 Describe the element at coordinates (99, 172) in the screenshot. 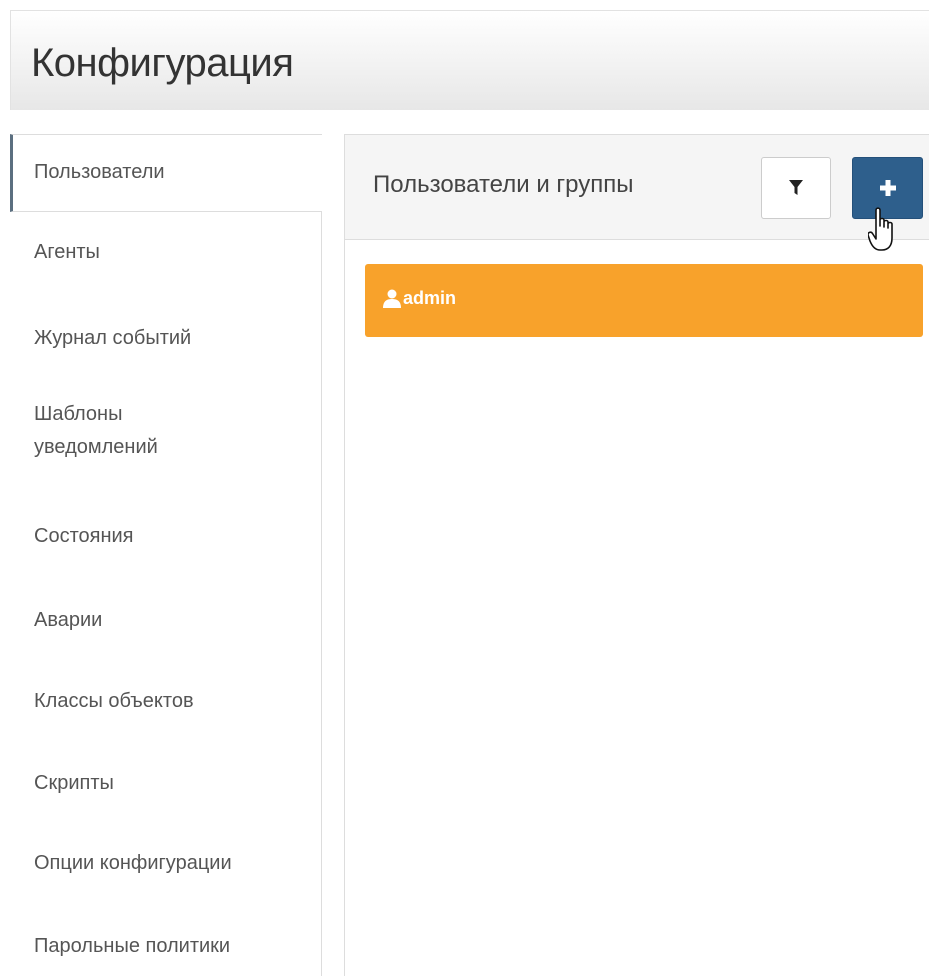

I see `sidebar-item-label: Пользователи` at that location.